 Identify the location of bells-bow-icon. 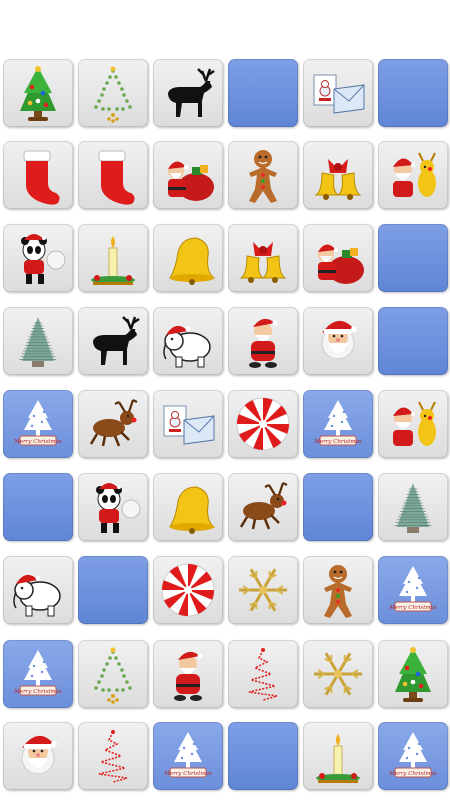
(338, 179).